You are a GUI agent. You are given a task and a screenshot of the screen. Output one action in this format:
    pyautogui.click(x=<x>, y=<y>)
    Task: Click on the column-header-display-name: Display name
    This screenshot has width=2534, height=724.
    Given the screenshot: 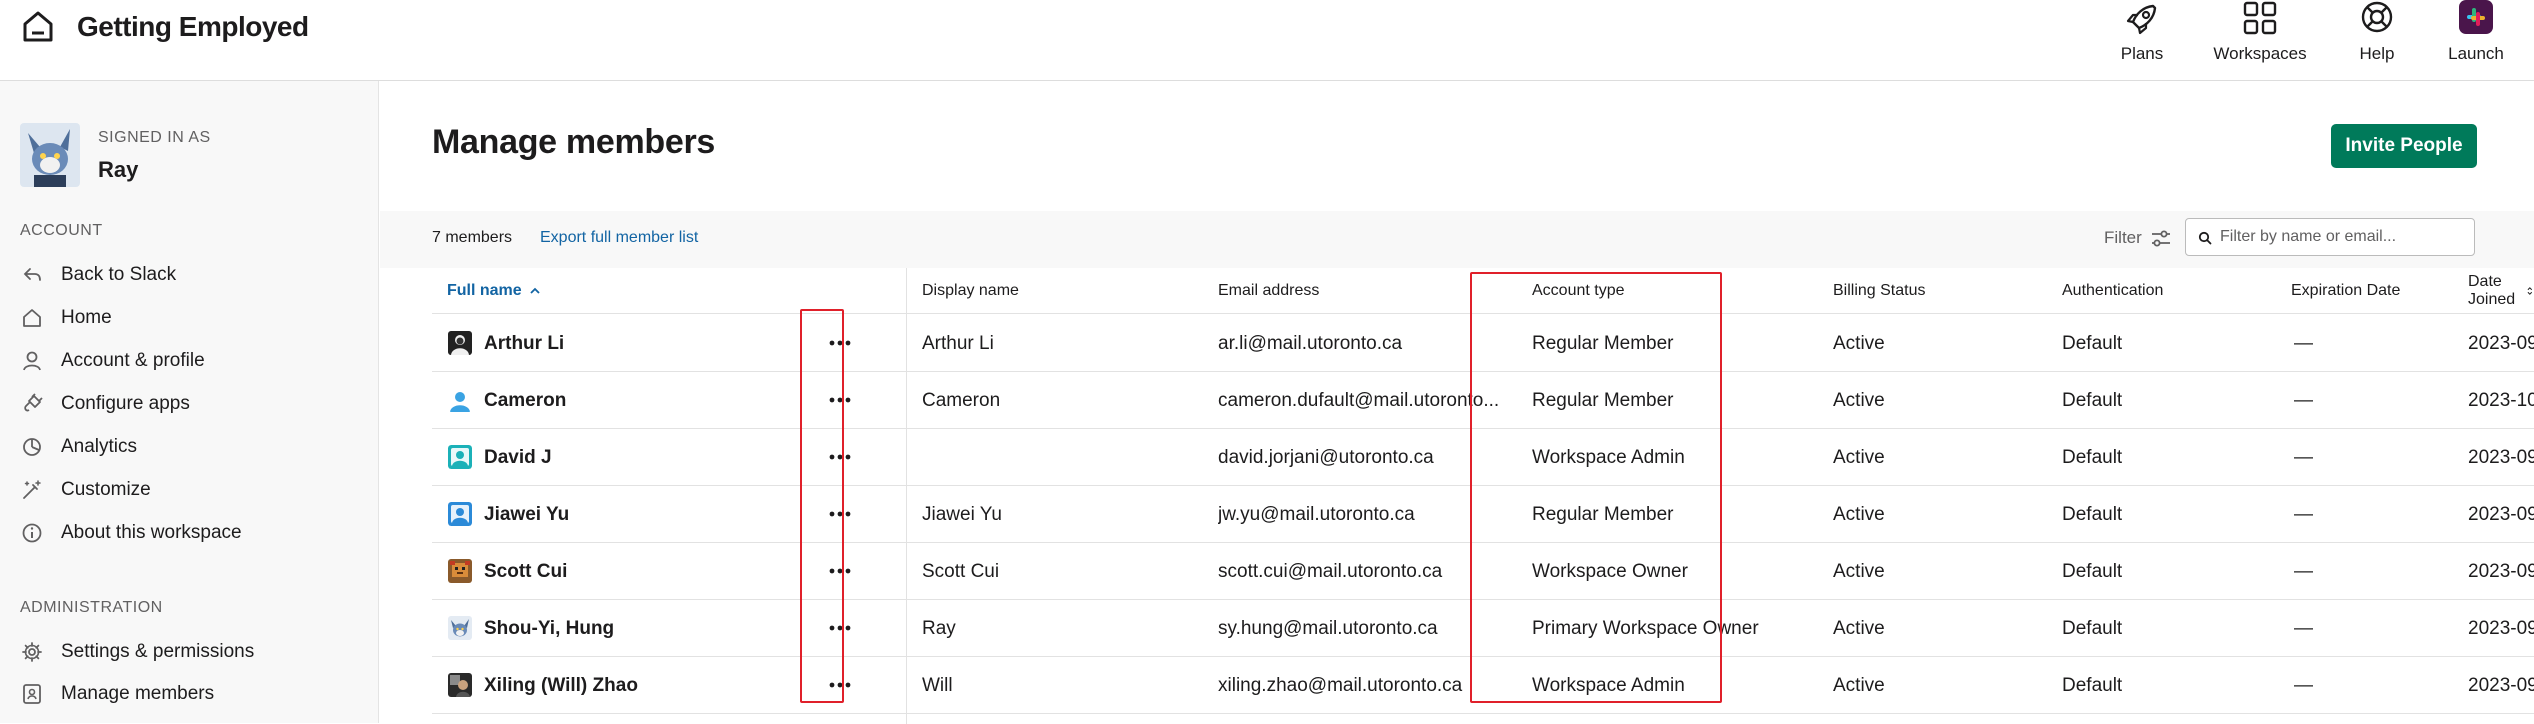 What is the action you would take?
    pyautogui.click(x=970, y=291)
    